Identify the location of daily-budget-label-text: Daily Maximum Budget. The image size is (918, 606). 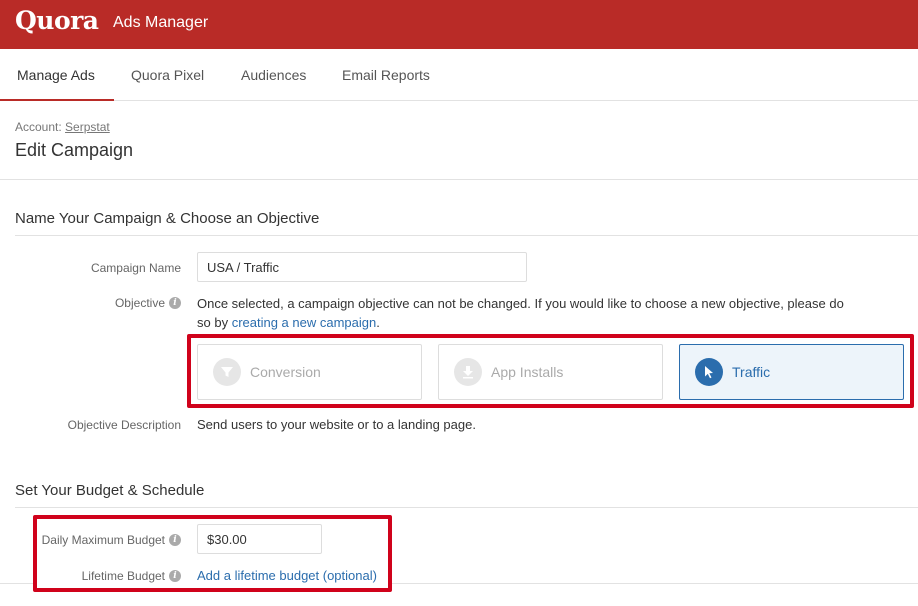
(103, 540).